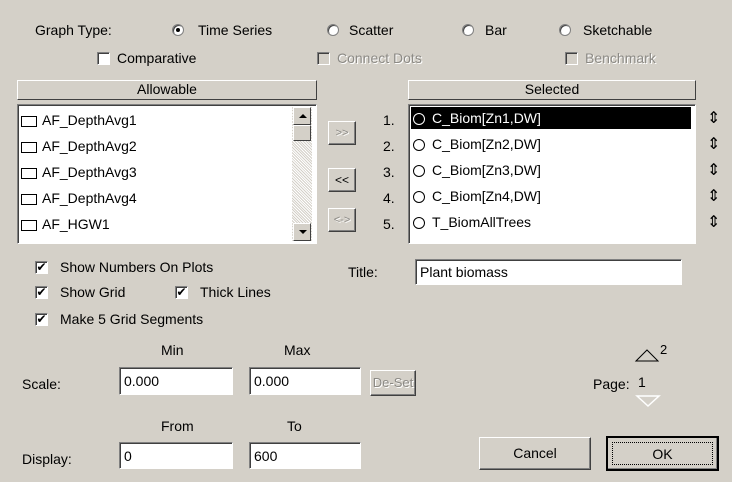 Image resolution: width=732 pixels, height=482 pixels. What do you see at coordinates (103, 58) in the screenshot?
I see `comparative-checkbox` at bounding box center [103, 58].